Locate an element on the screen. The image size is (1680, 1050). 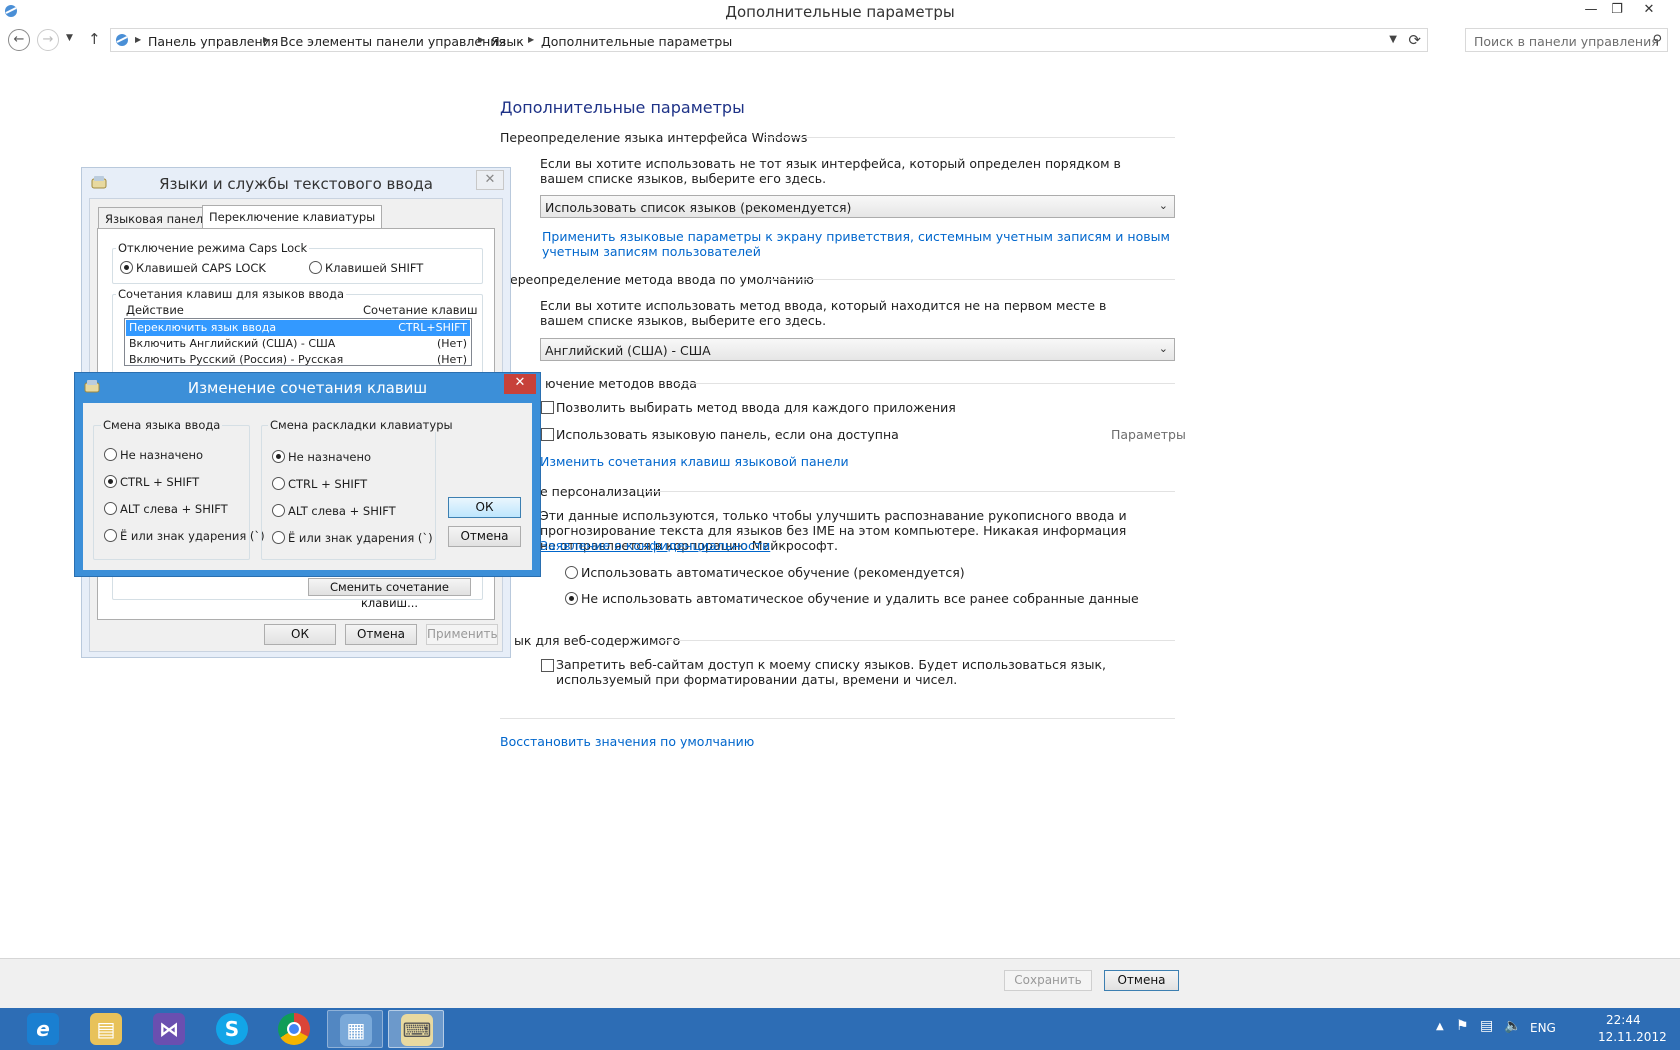
chevron-down-icon: ⌄ is located at coordinates (1163, 348).